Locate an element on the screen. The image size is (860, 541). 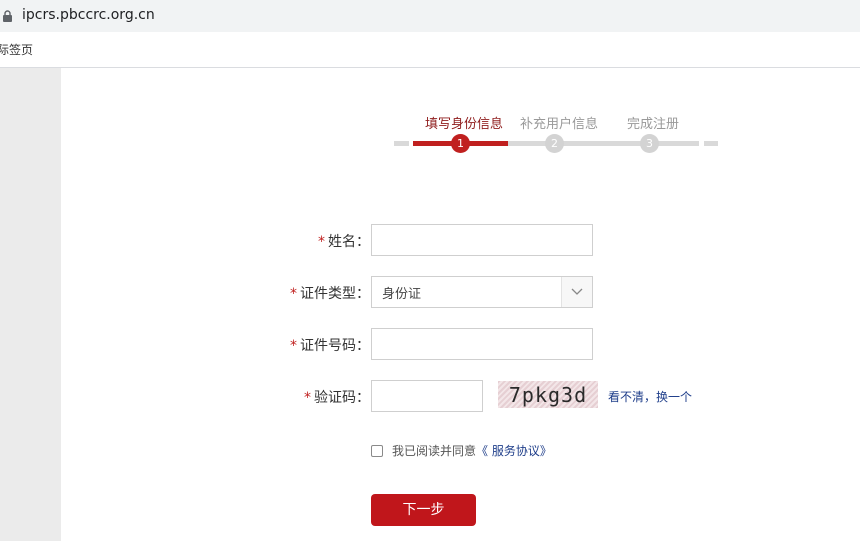
captcha-refresh: 看不清，换一个 is located at coordinates (650, 396).